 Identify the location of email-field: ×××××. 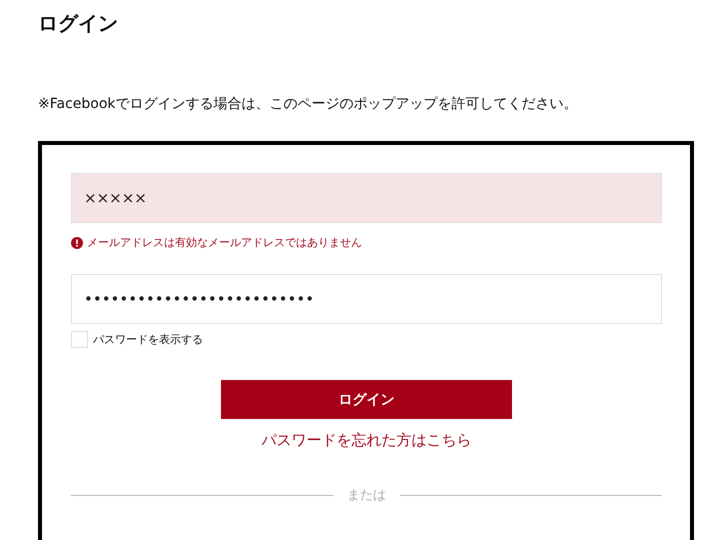
(366, 198).